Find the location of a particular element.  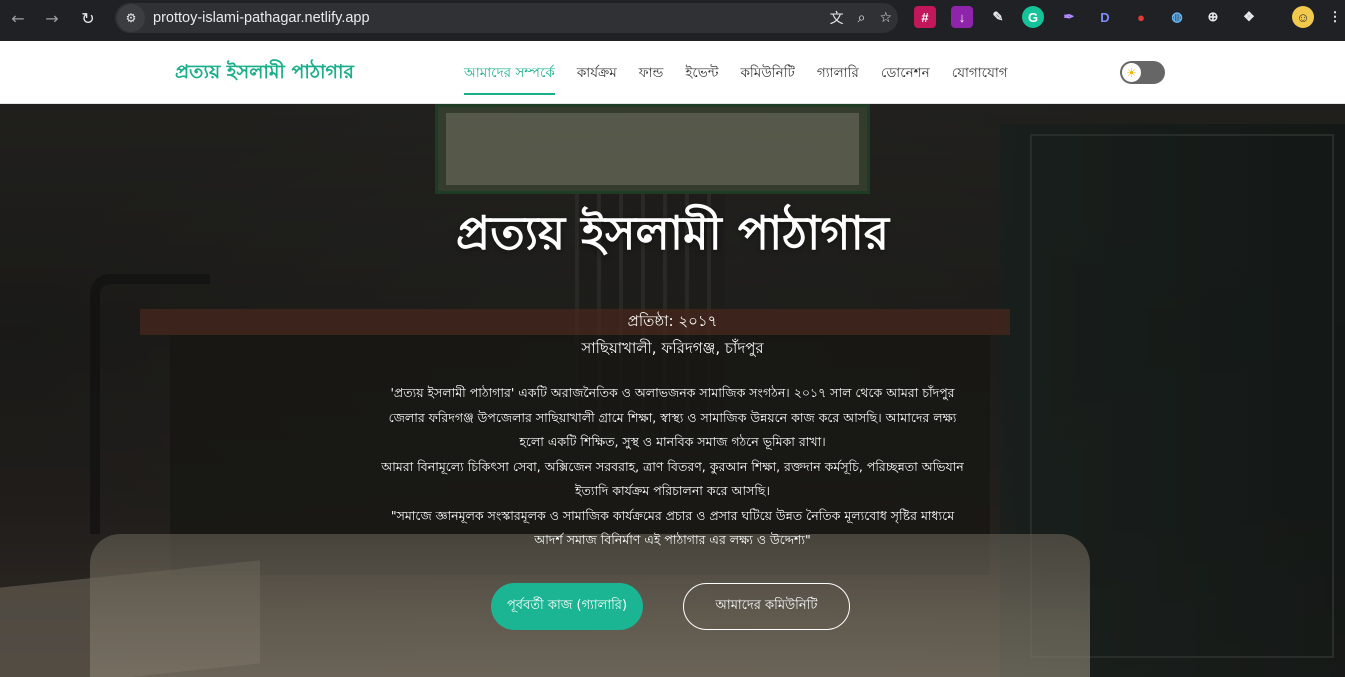

nav-item-fund: ফান্ড is located at coordinates (651, 78).